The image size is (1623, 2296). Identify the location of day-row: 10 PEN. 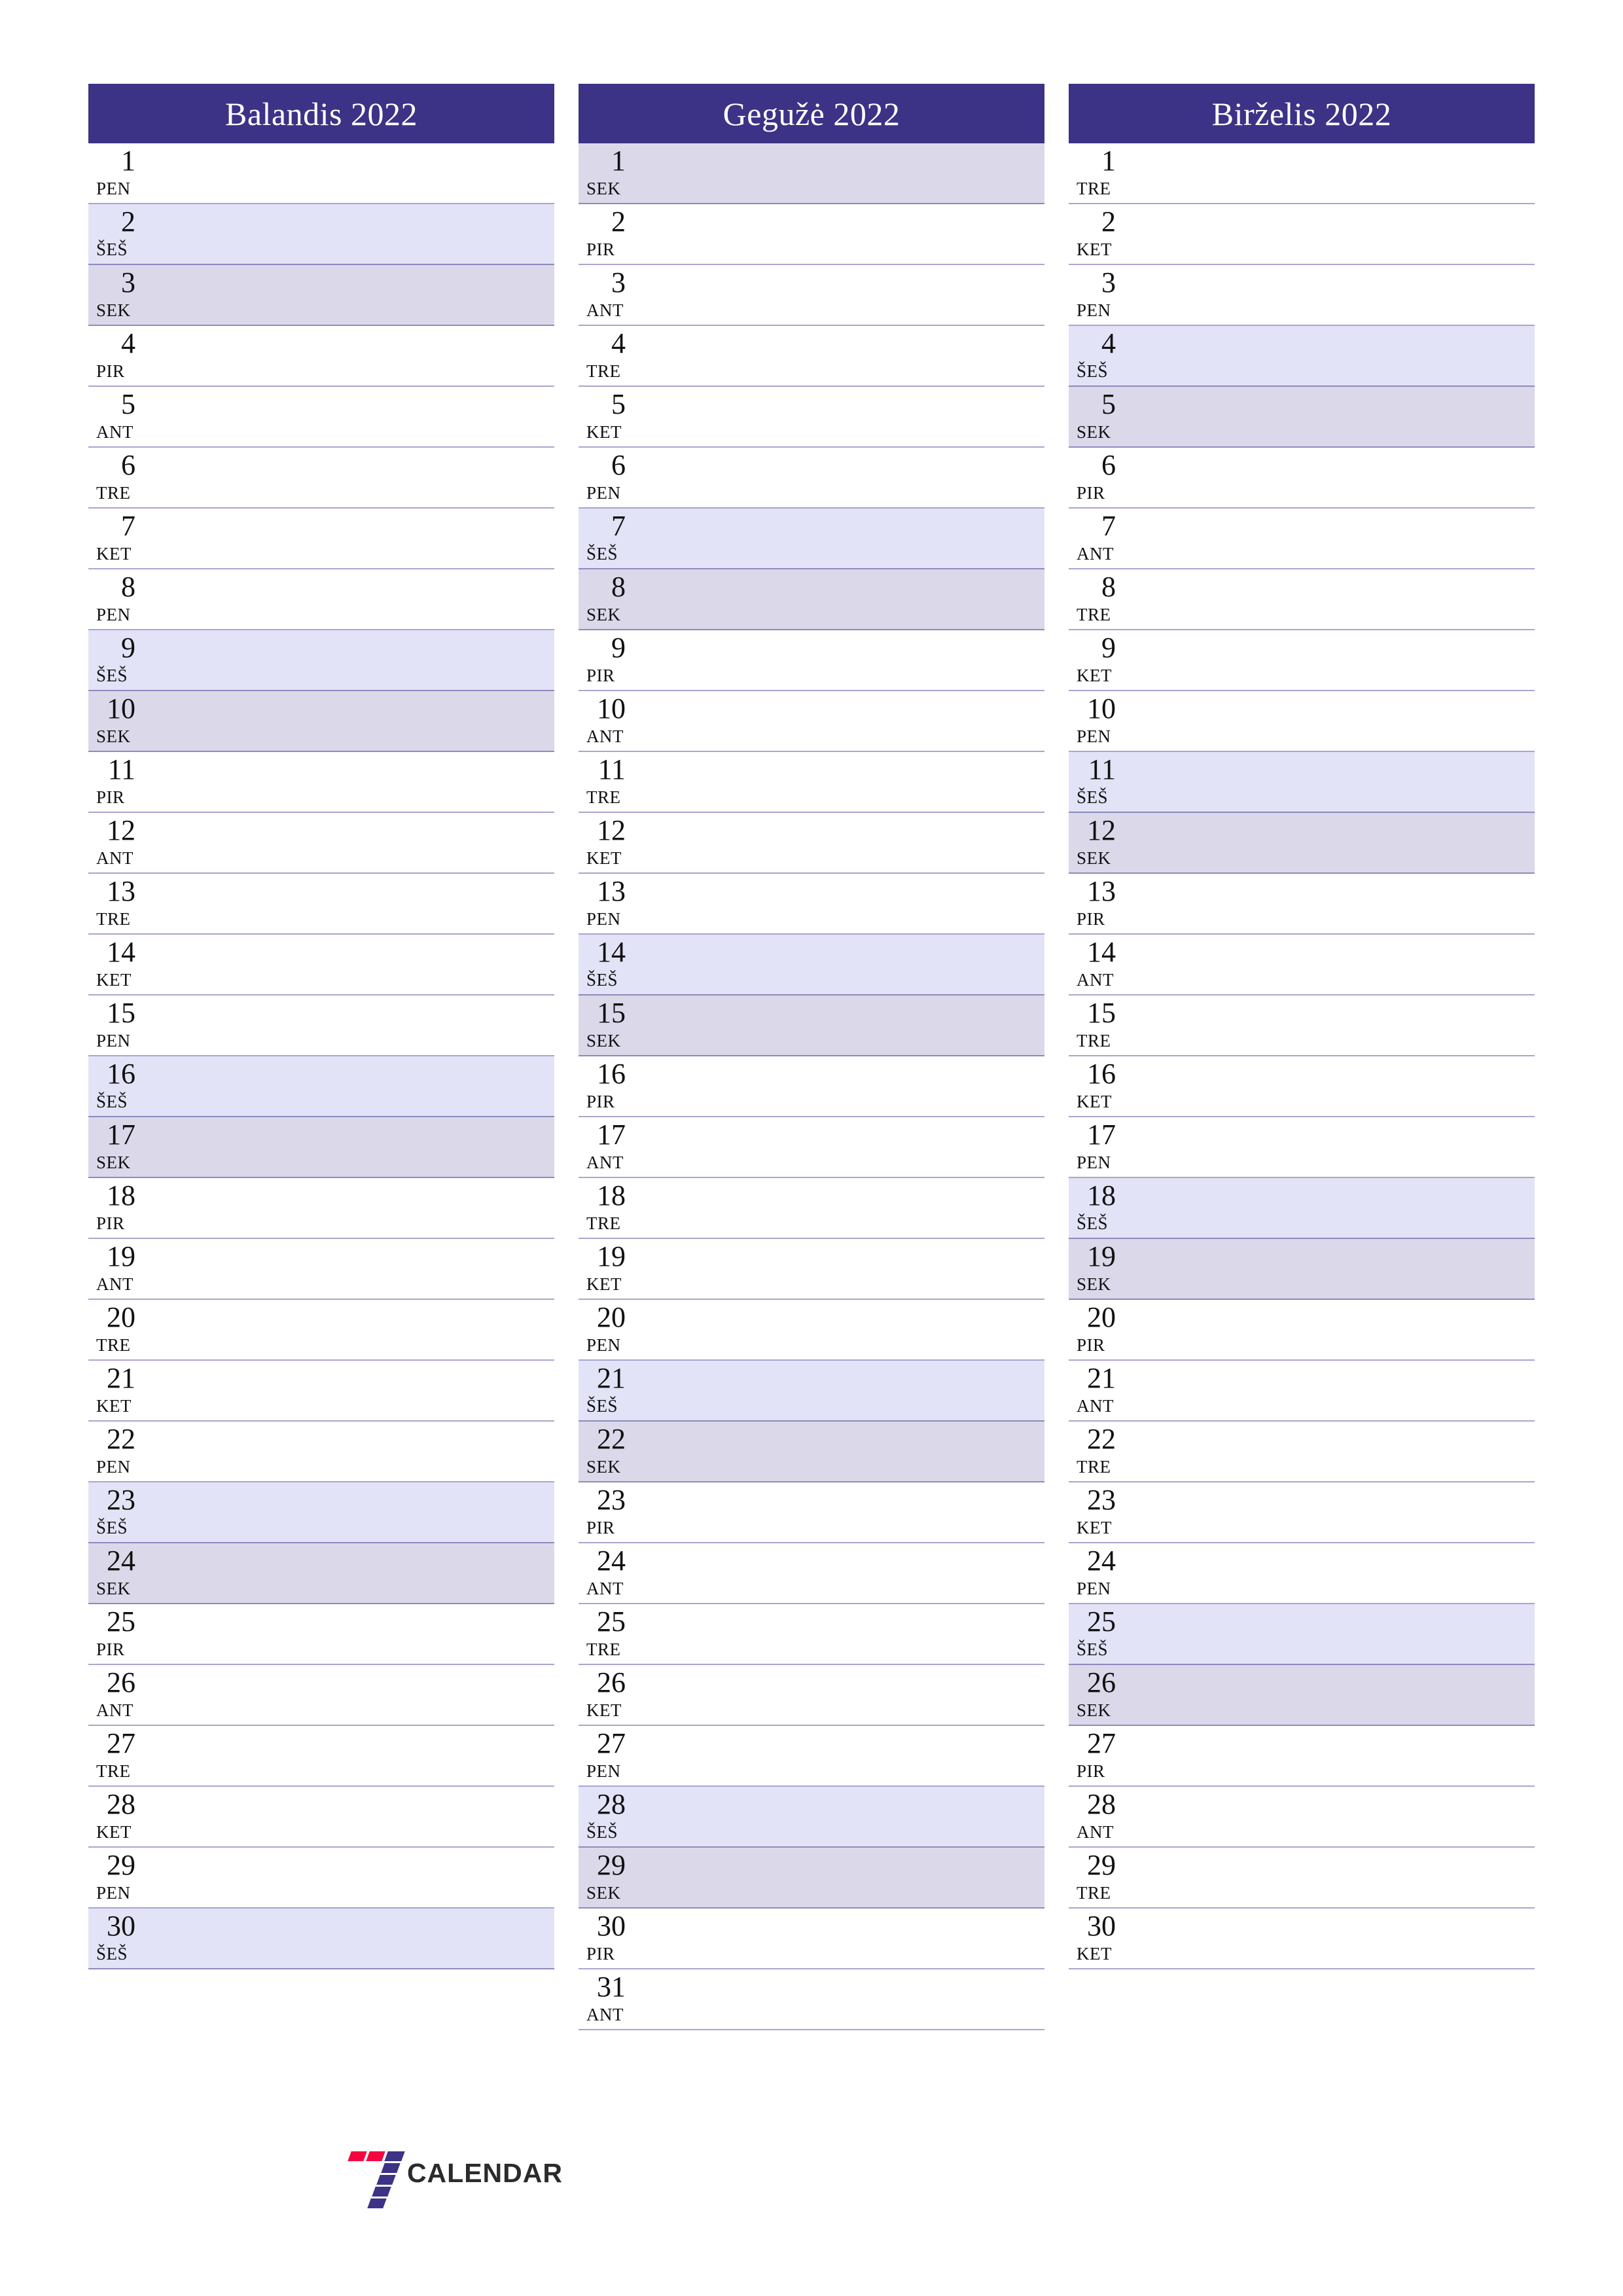
(1302, 721).